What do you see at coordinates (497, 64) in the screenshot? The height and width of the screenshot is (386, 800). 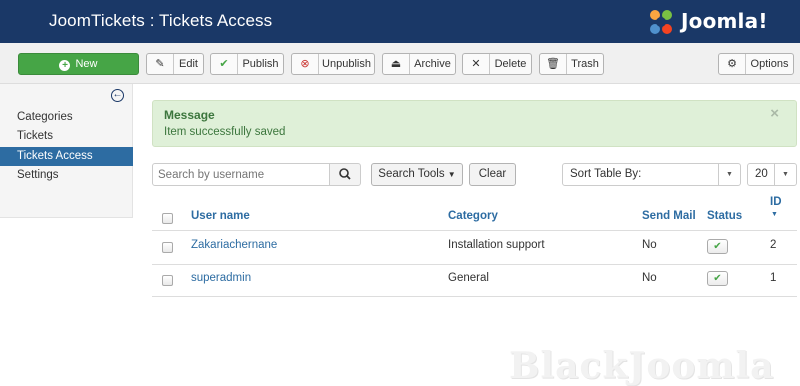 I see `delete-button: ✕ Delete` at bounding box center [497, 64].